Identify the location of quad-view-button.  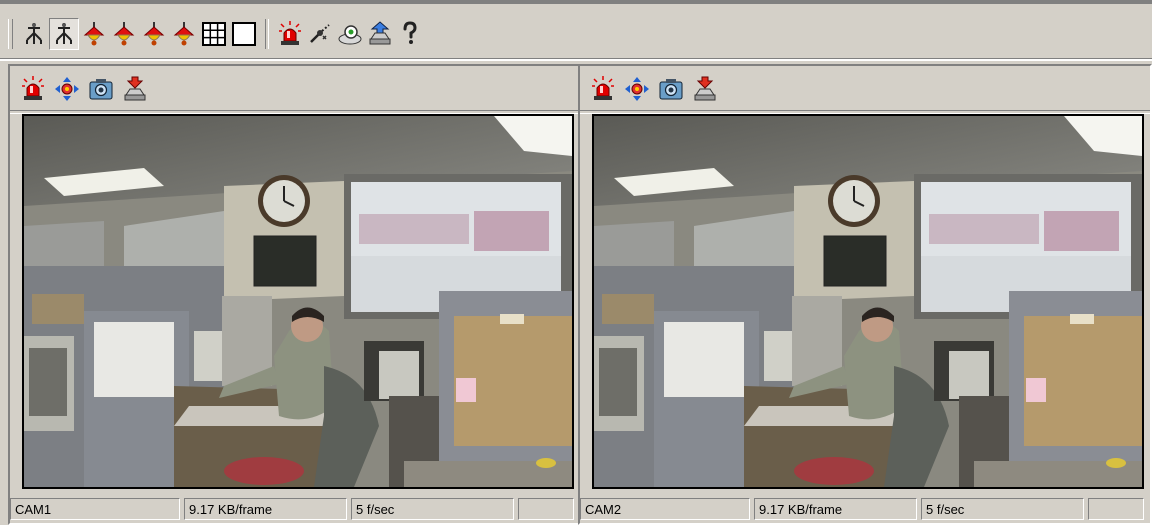
(64, 34).